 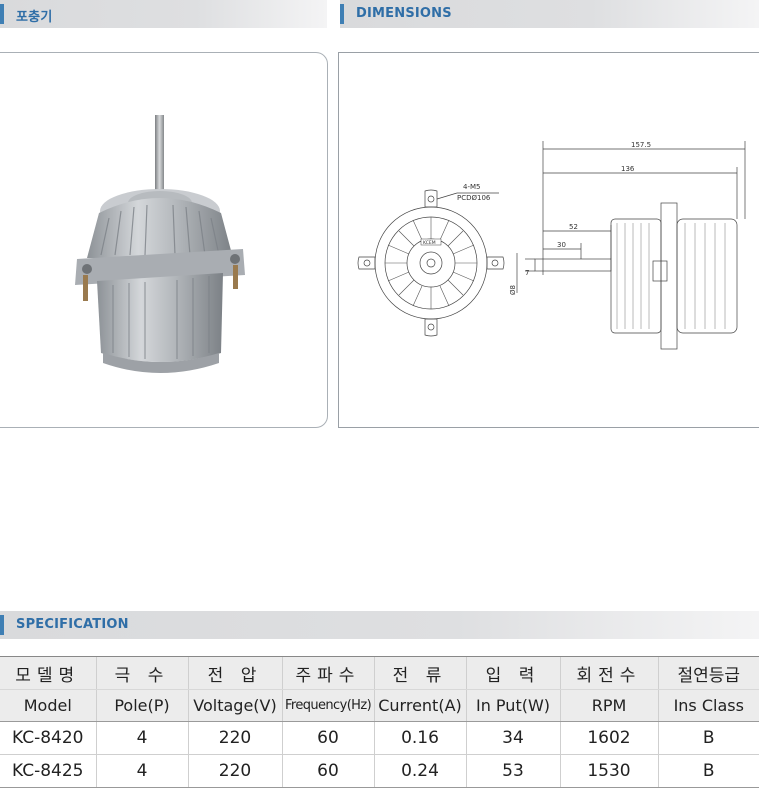 I want to click on header-cell: 전 압, so click(x=234, y=673).